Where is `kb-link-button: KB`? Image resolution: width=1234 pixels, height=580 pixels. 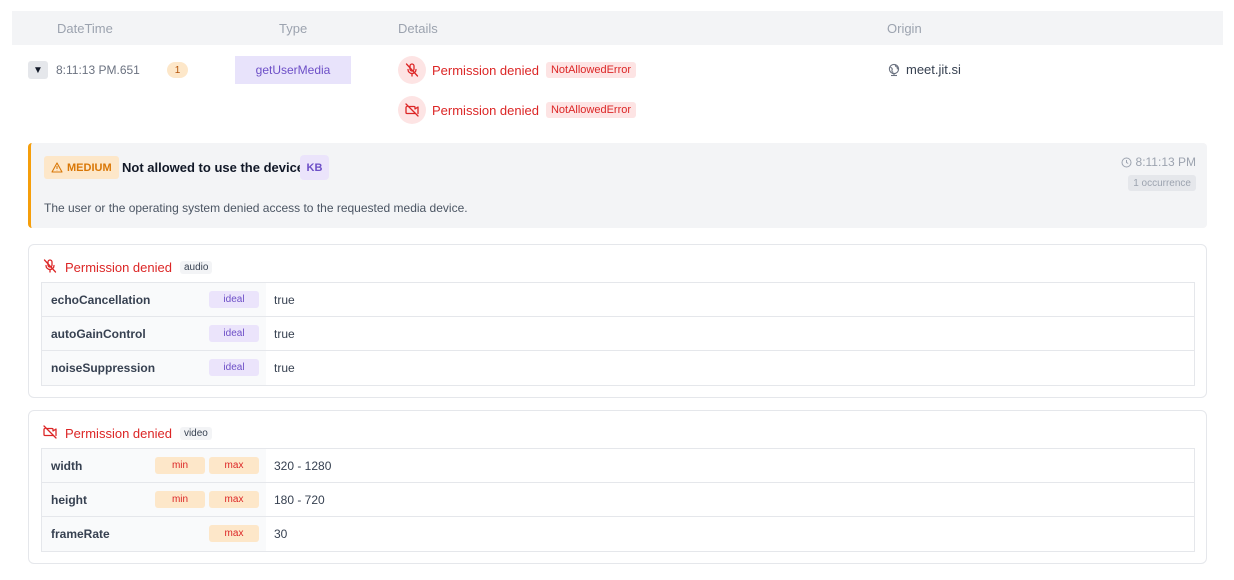
kb-link-button: KB is located at coordinates (314, 167).